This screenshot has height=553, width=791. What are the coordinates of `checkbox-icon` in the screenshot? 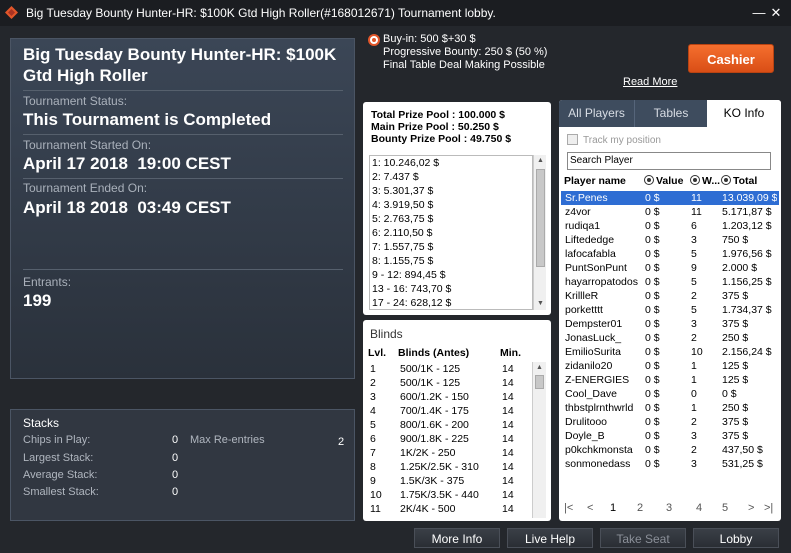 It's located at (572, 139).